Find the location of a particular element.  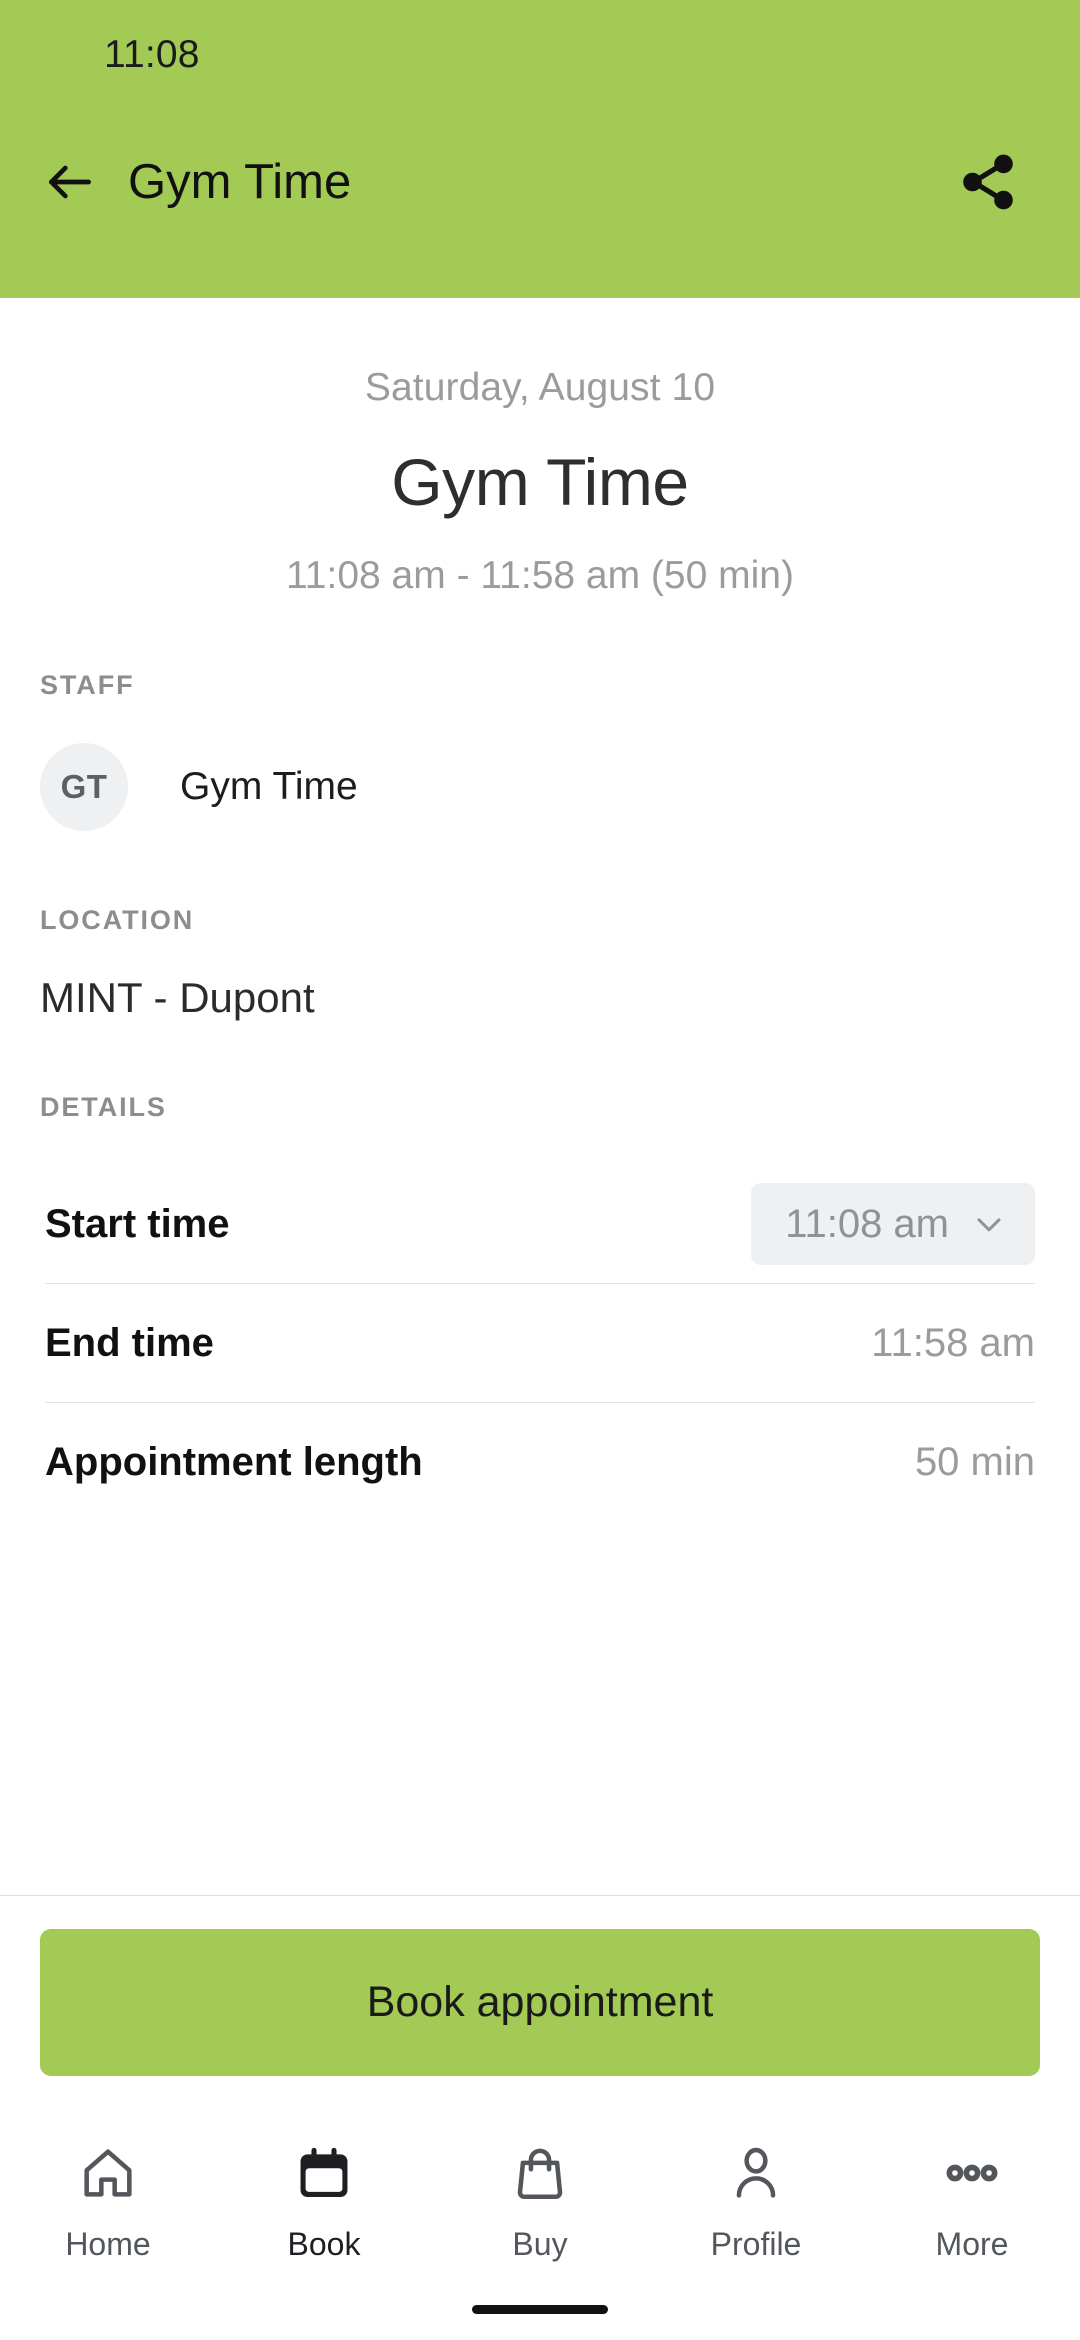

detail-row-appointment-length: Appointment length 50 min is located at coordinates (540, 1462).